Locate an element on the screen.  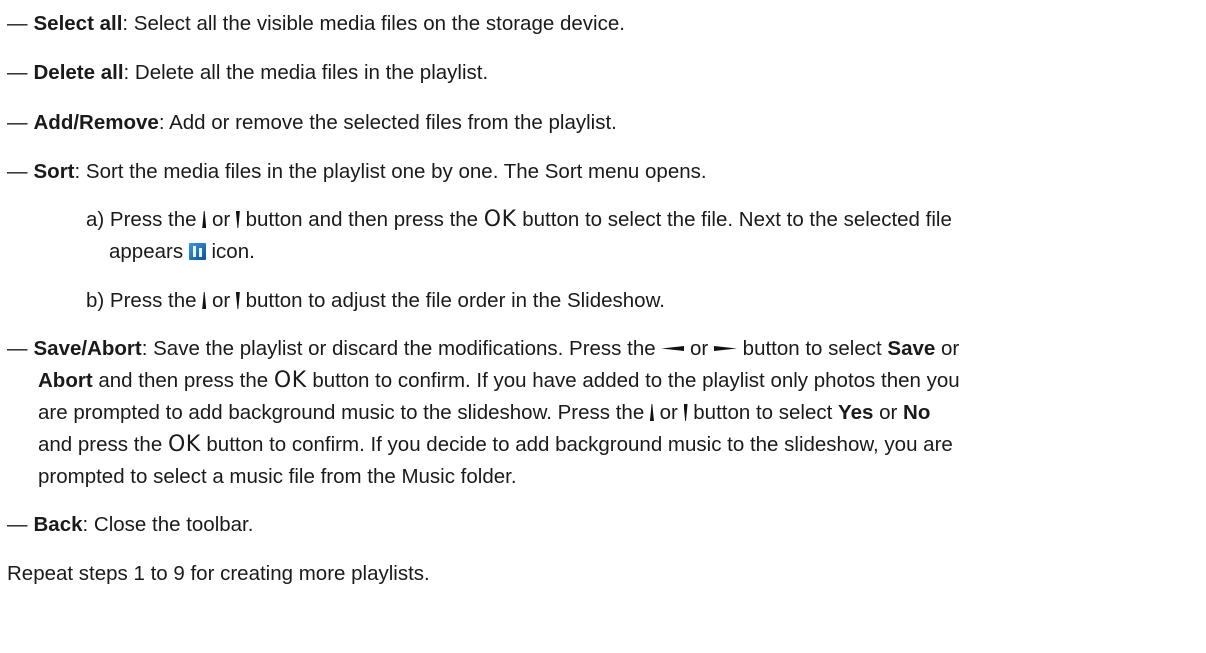
term-sort: Sort is located at coordinates (54, 171).